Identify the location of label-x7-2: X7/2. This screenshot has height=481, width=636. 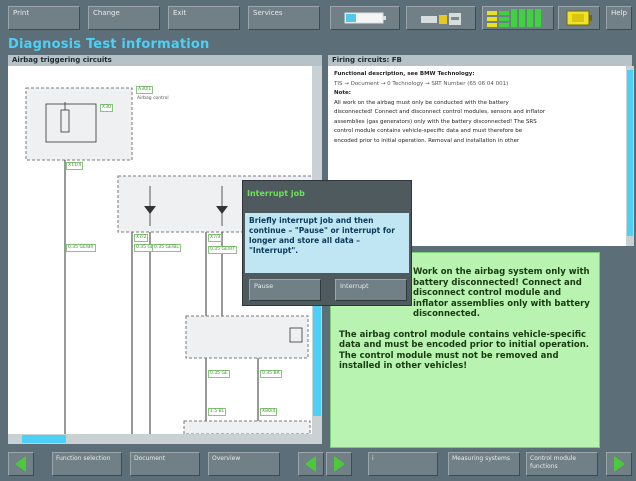
(141, 238).